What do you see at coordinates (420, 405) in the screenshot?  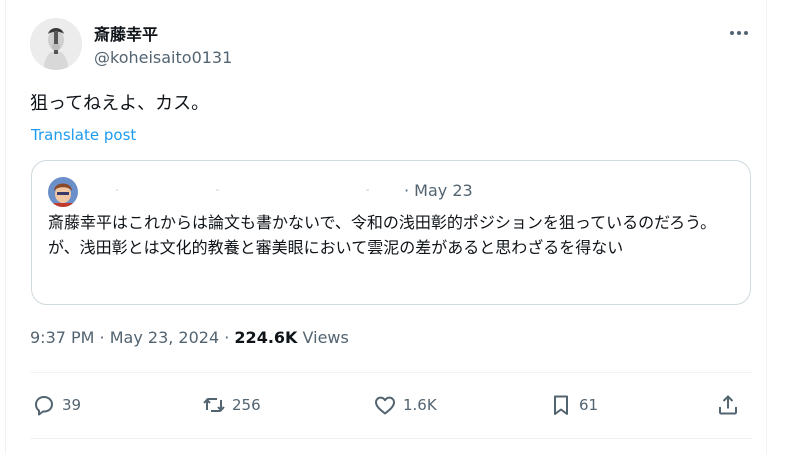 I see `like-count: 1.6K` at bounding box center [420, 405].